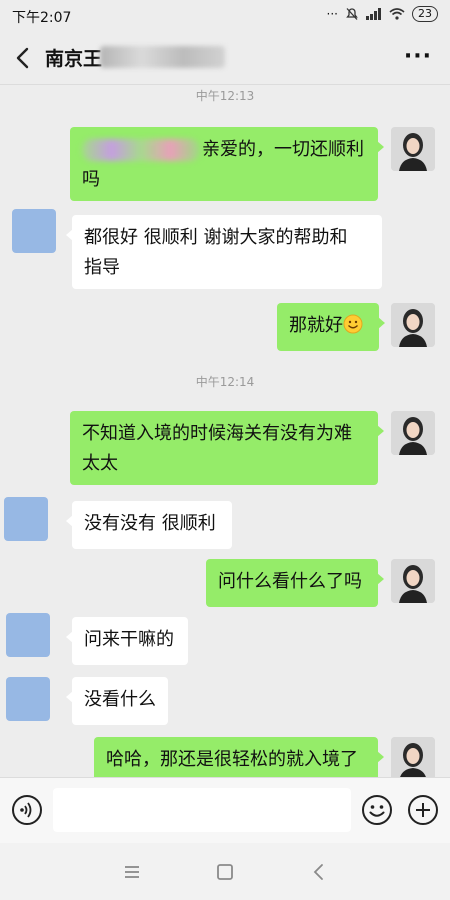 The image size is (450, 900). What do you see at coordinates (352, 14) in the screenshot?
I see `mute-icon` at bounding box center [352, 14].